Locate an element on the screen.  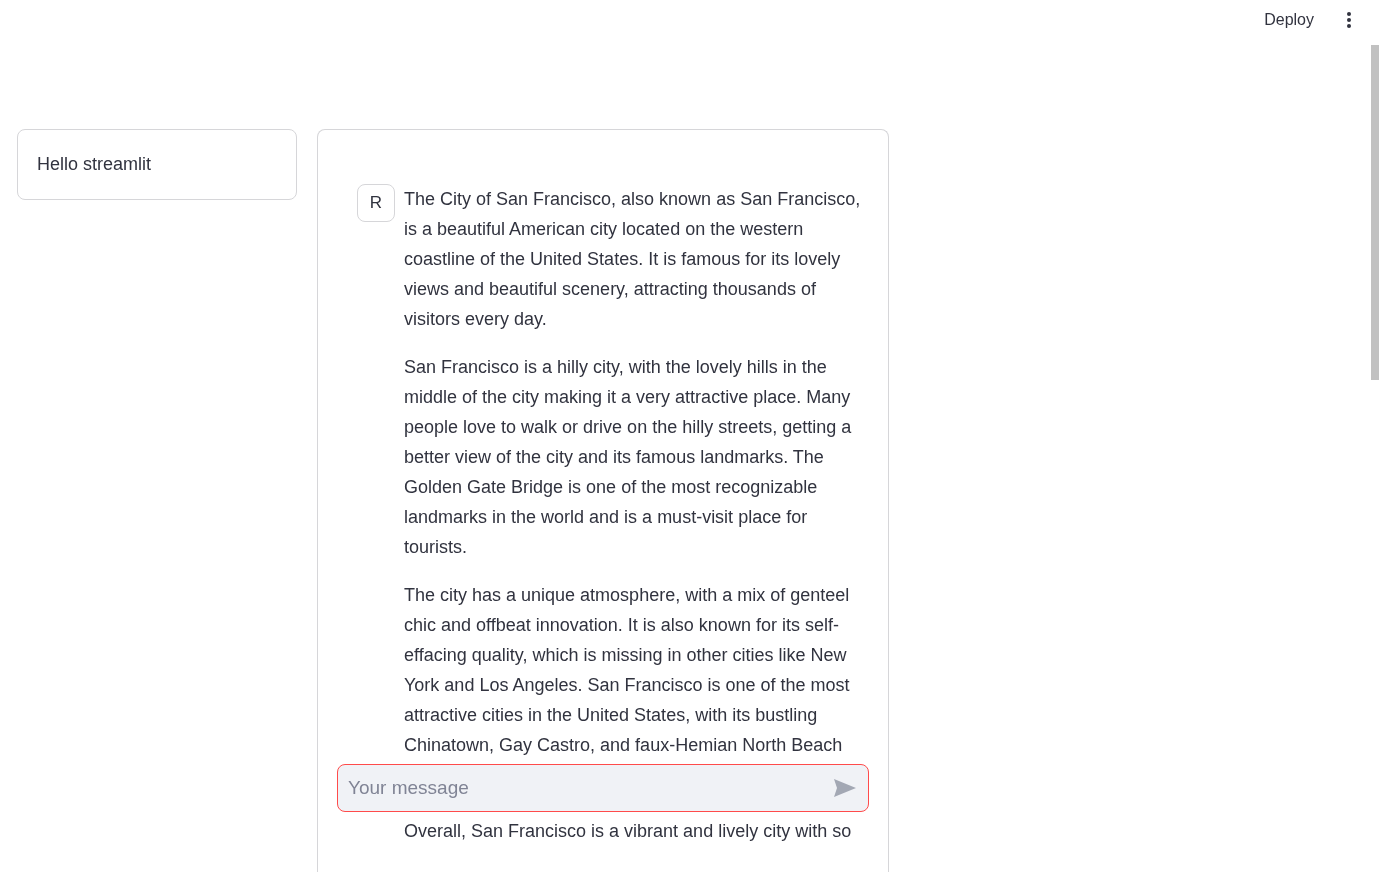
message-paragraph: The City of San Francisco, also known as San Francisco, is a beautiful American city located on the western coastline of the United States. It is famous for its lovely views and beautiful scenery, attracting thousands of visitors every day. is located at coordinates (633, 259).